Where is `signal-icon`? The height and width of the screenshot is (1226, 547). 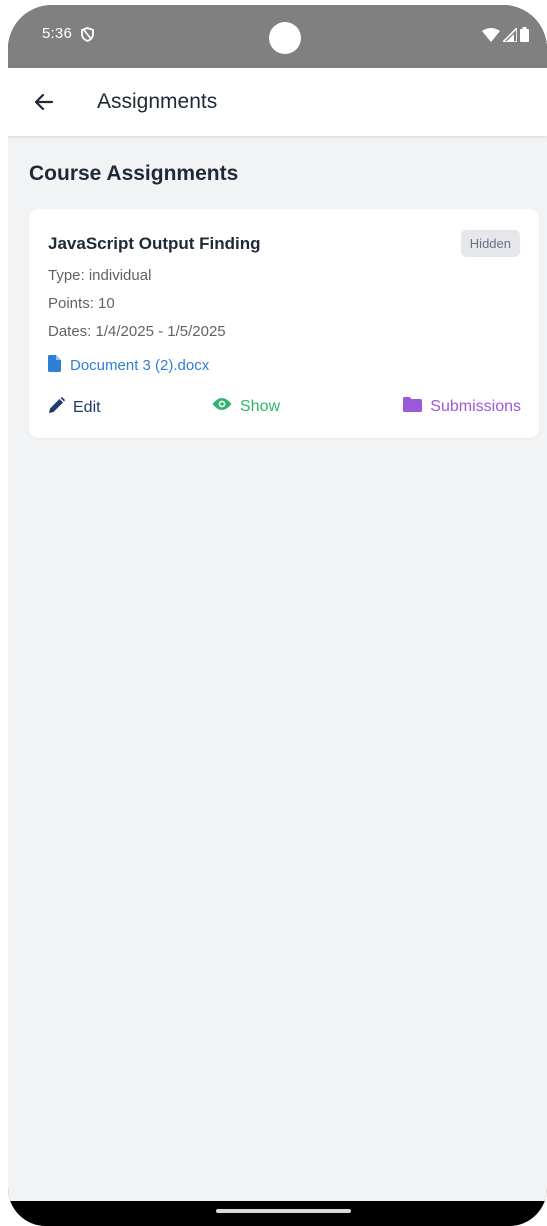 signal-icon is located at coordinates (509, 36).